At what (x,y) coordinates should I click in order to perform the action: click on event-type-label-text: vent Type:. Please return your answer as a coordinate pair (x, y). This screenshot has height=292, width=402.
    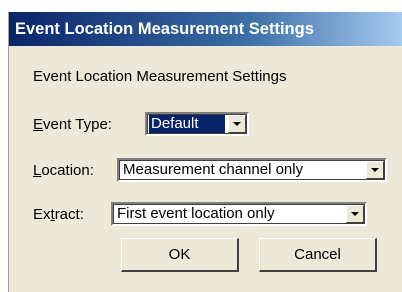
    Looking at the image, I should click on (77, 124).